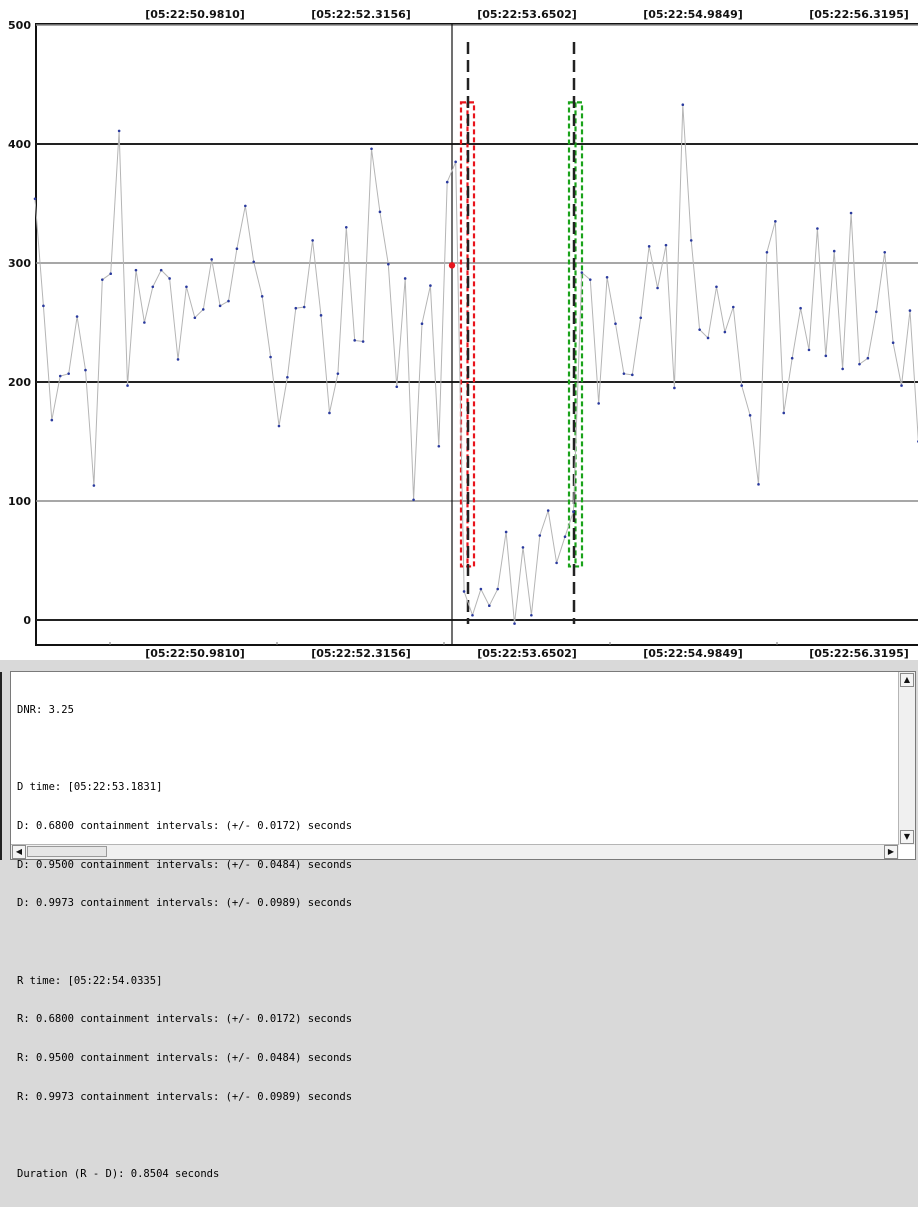  Describe the element at coordinates (907, 837) in the screenshot. I see `scroll-down-button: ▼` at that location.